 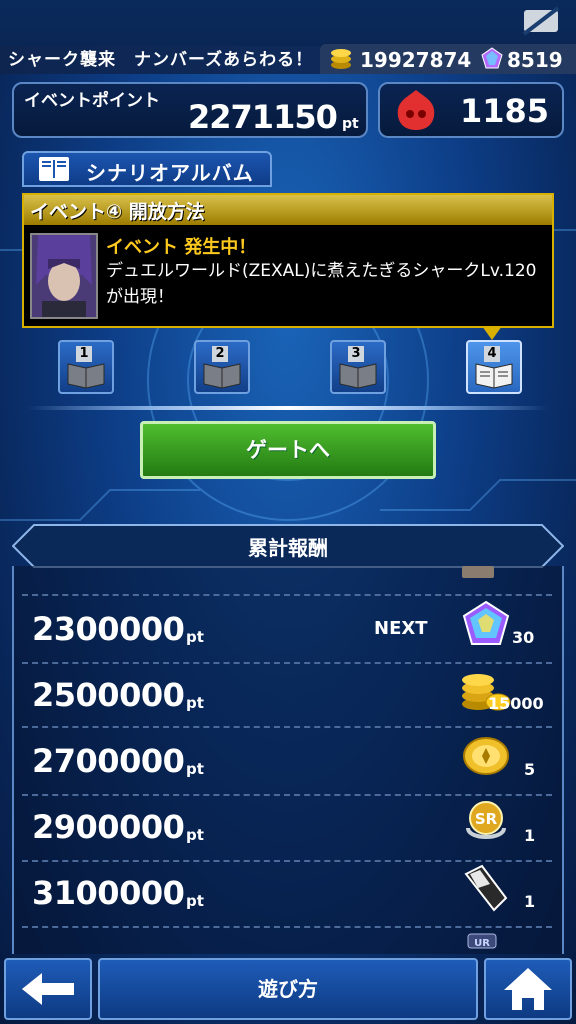 What do you see at coordinates (108, 827) in the screenshot?
I see `reward-points: 2900000` at bounding box center [108, 827].